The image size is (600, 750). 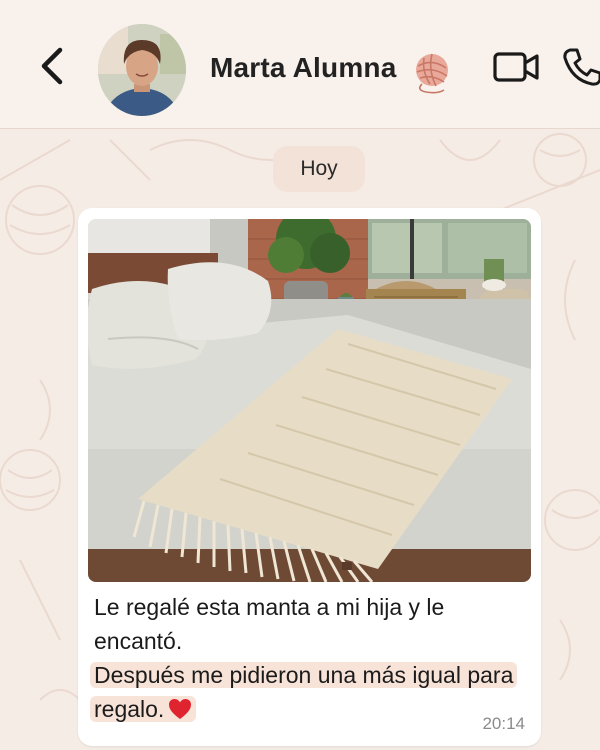 What do you see at coordinates (319, 169) in the screenshot?
I see `date-separator: Hoy` at bounding box center [319, 169].